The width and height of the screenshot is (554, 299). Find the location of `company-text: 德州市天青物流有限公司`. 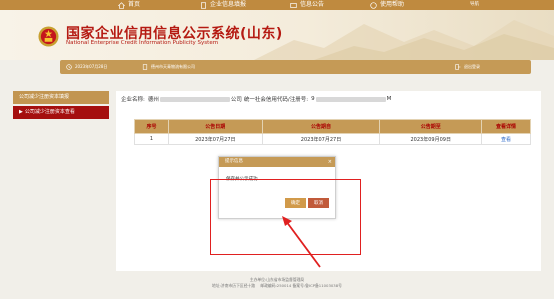

company-text: 德州市天青物流有限公司 is located at coordinates (173, 66).